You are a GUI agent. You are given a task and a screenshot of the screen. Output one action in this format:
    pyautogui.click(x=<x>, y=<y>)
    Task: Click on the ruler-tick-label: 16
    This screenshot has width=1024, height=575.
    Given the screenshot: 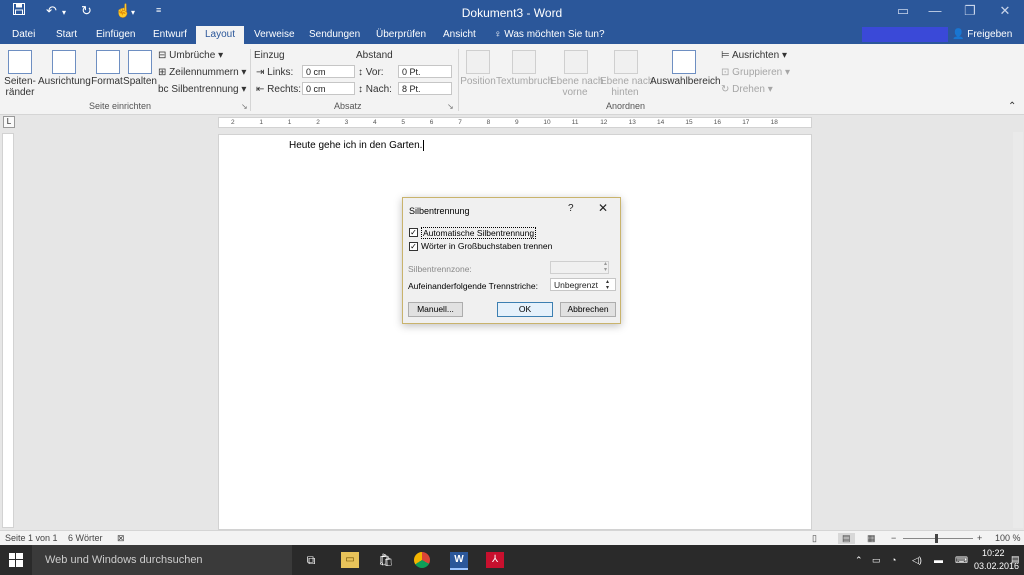 What is the action you would take?
    pyautogui.click(x=717, y=122)
    